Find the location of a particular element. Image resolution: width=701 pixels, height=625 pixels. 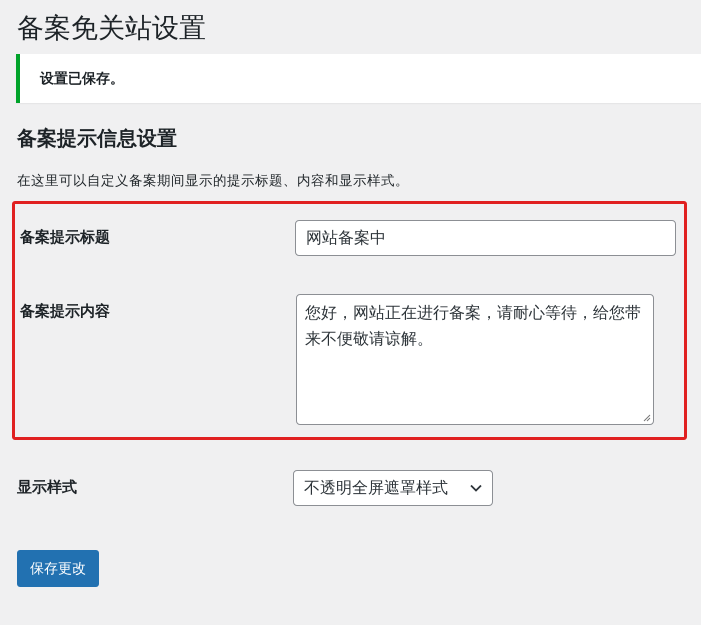

chevron-icon is located at coordinates (476, 488).